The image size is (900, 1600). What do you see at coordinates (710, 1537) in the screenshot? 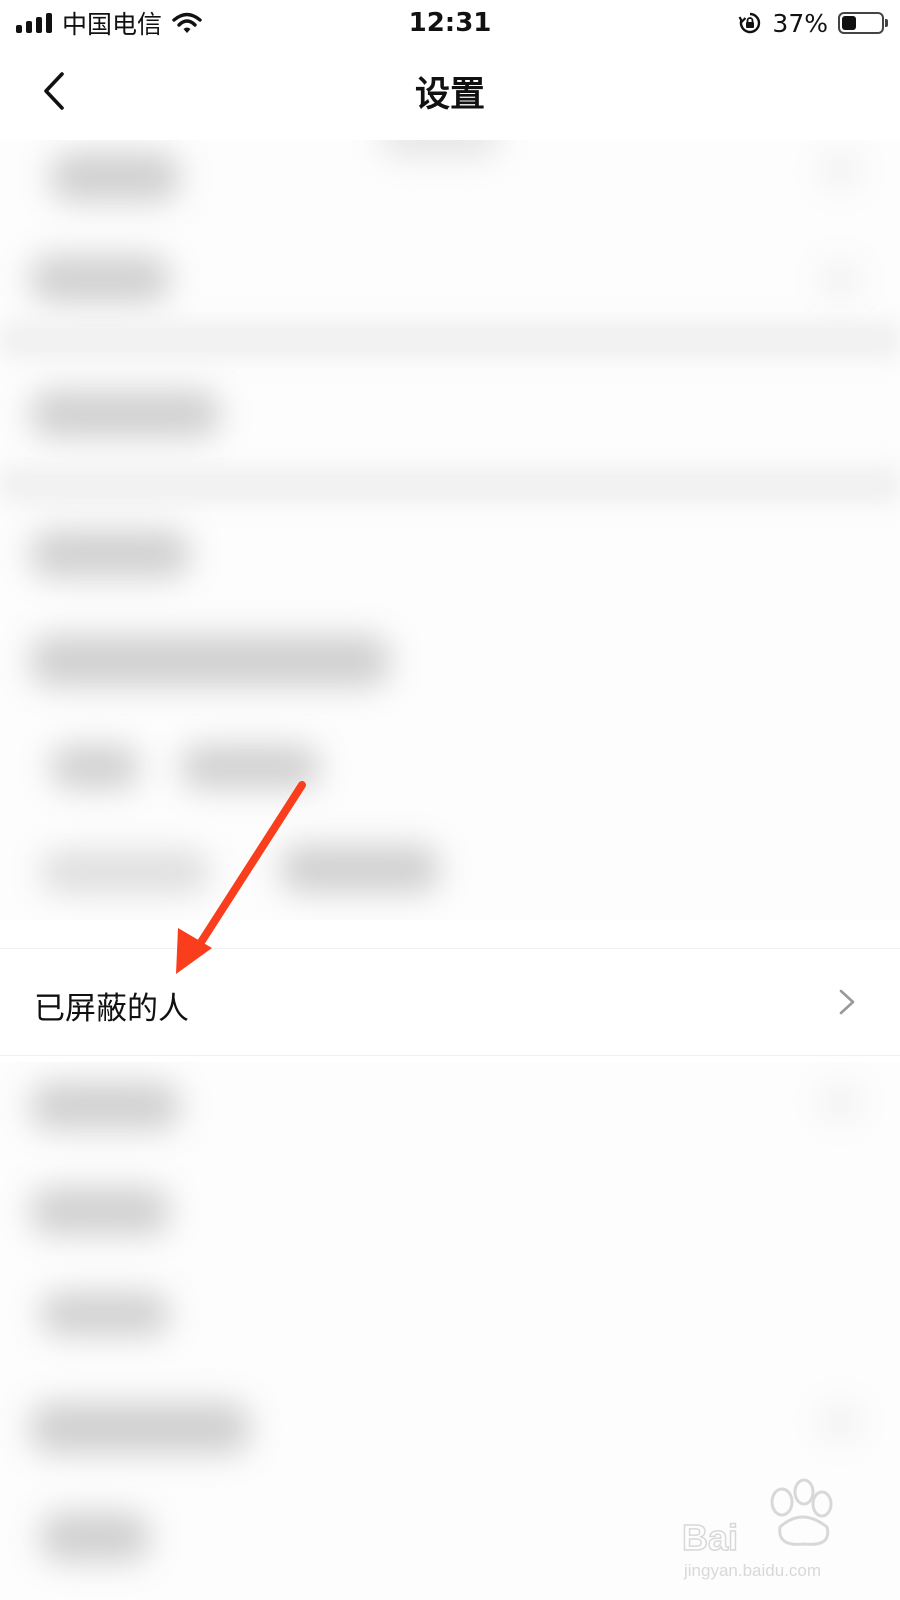
I see `svg-text: Bai` at bounding box center [710, 1537].